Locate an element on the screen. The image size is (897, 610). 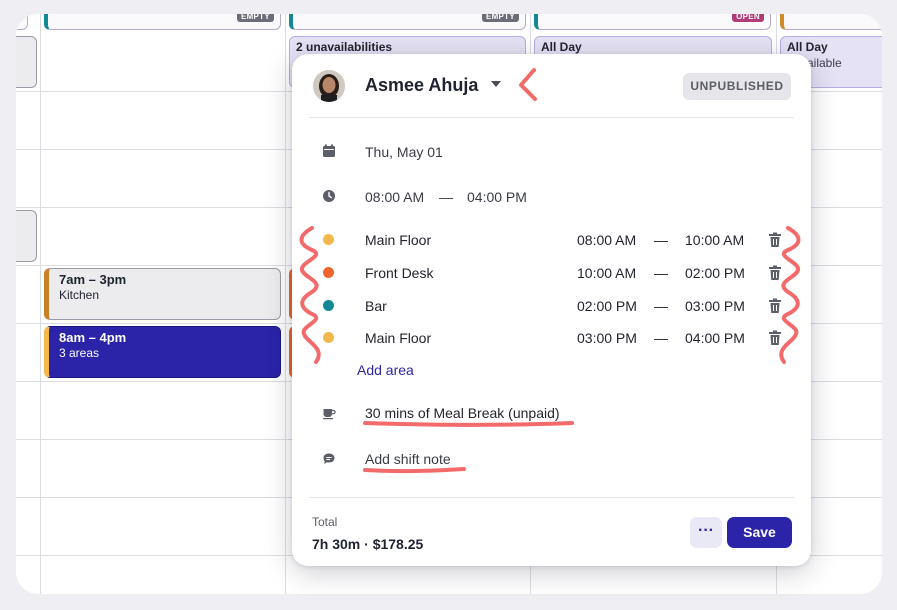
area-start-time: 02:00 PM is located at coordinates (607, 306).